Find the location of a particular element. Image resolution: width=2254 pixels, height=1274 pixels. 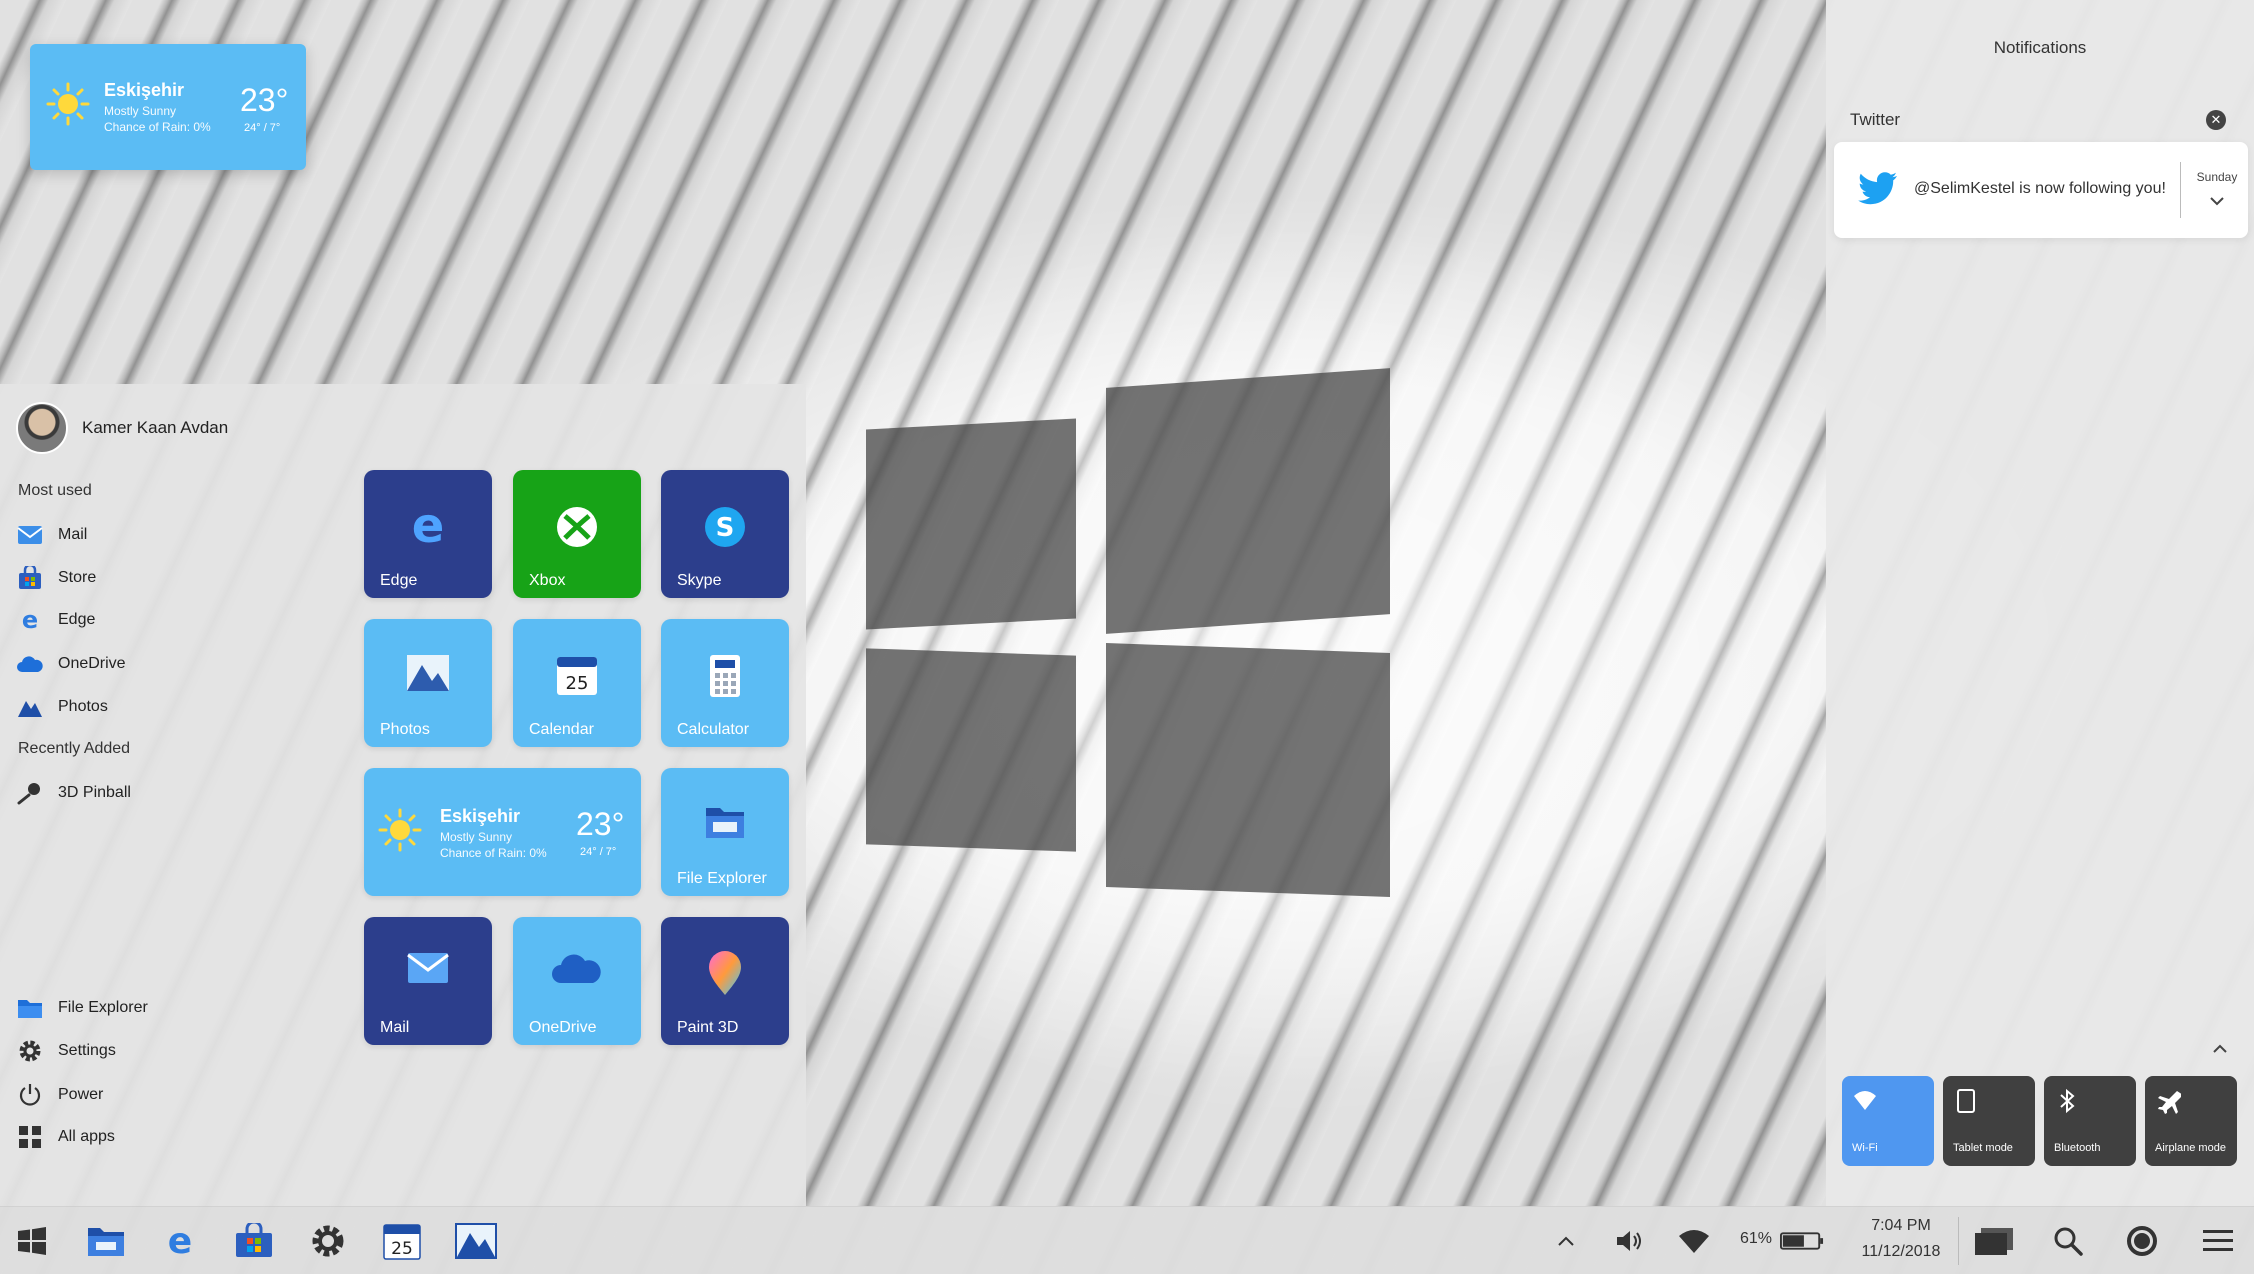

search-icon is located at coordinates (2068, 1241).